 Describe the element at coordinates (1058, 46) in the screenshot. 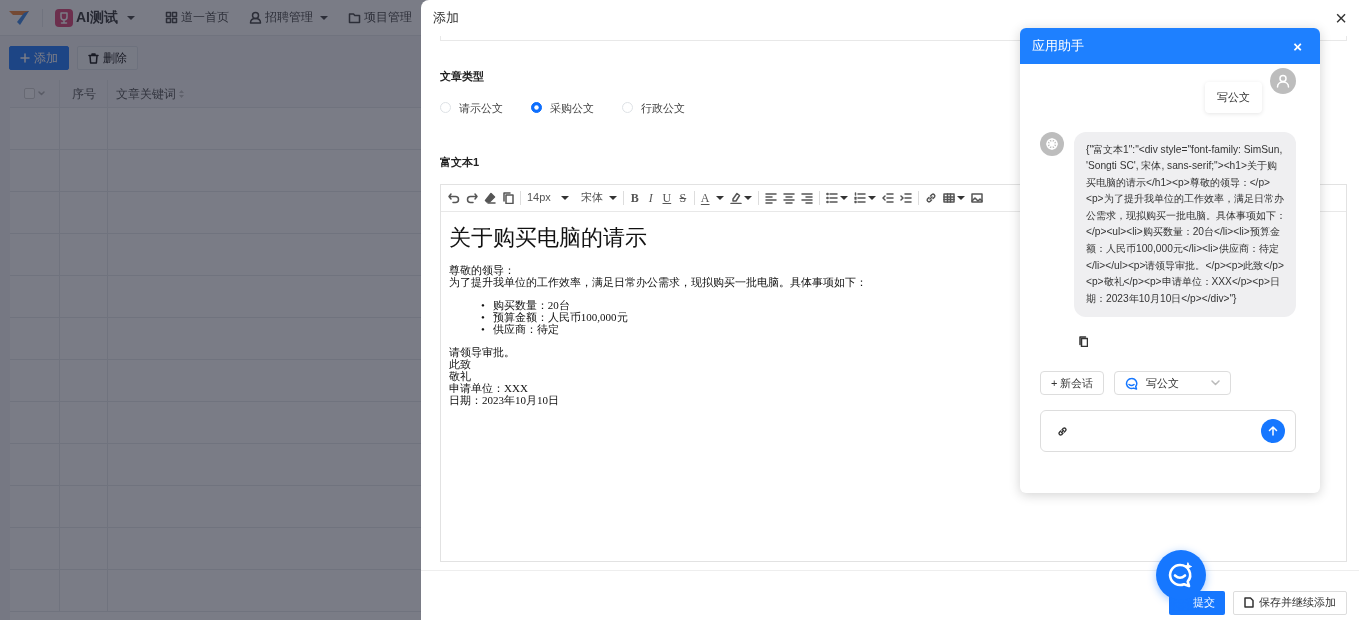

I see `panel-title: 应用助手` at that location.